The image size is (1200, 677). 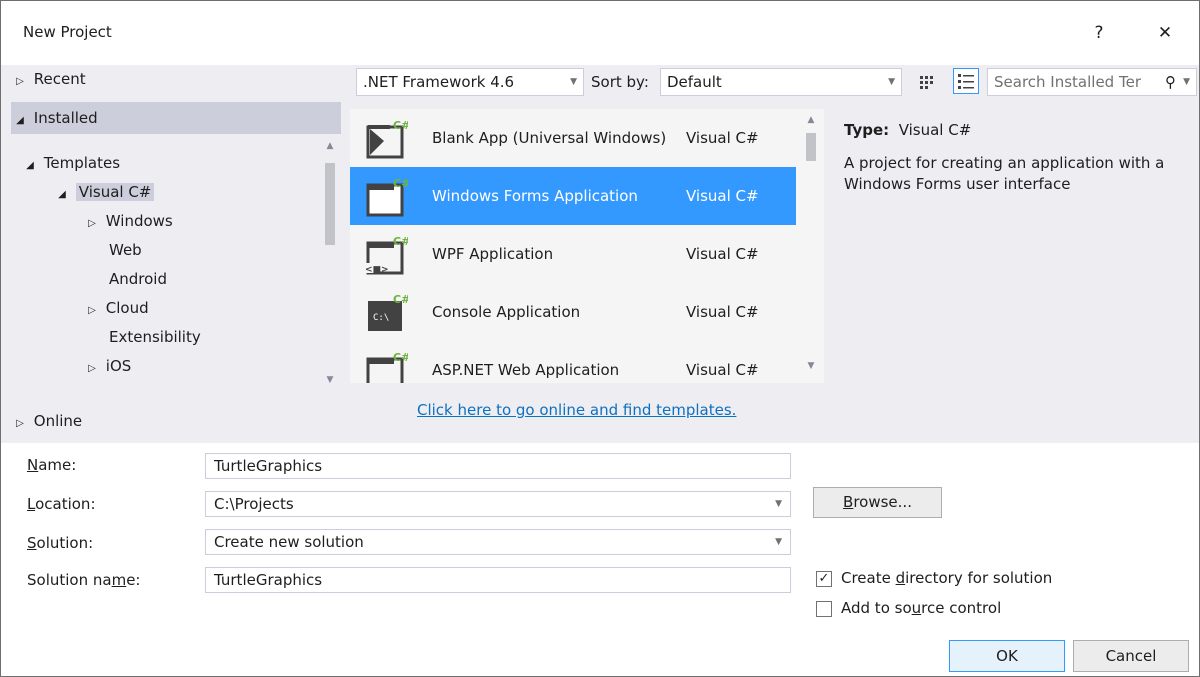 What do you see at coordinates (908, 130) in the screenshot?
I see `detail-type: Type: Visual C#` at bounding box center [908, 130].